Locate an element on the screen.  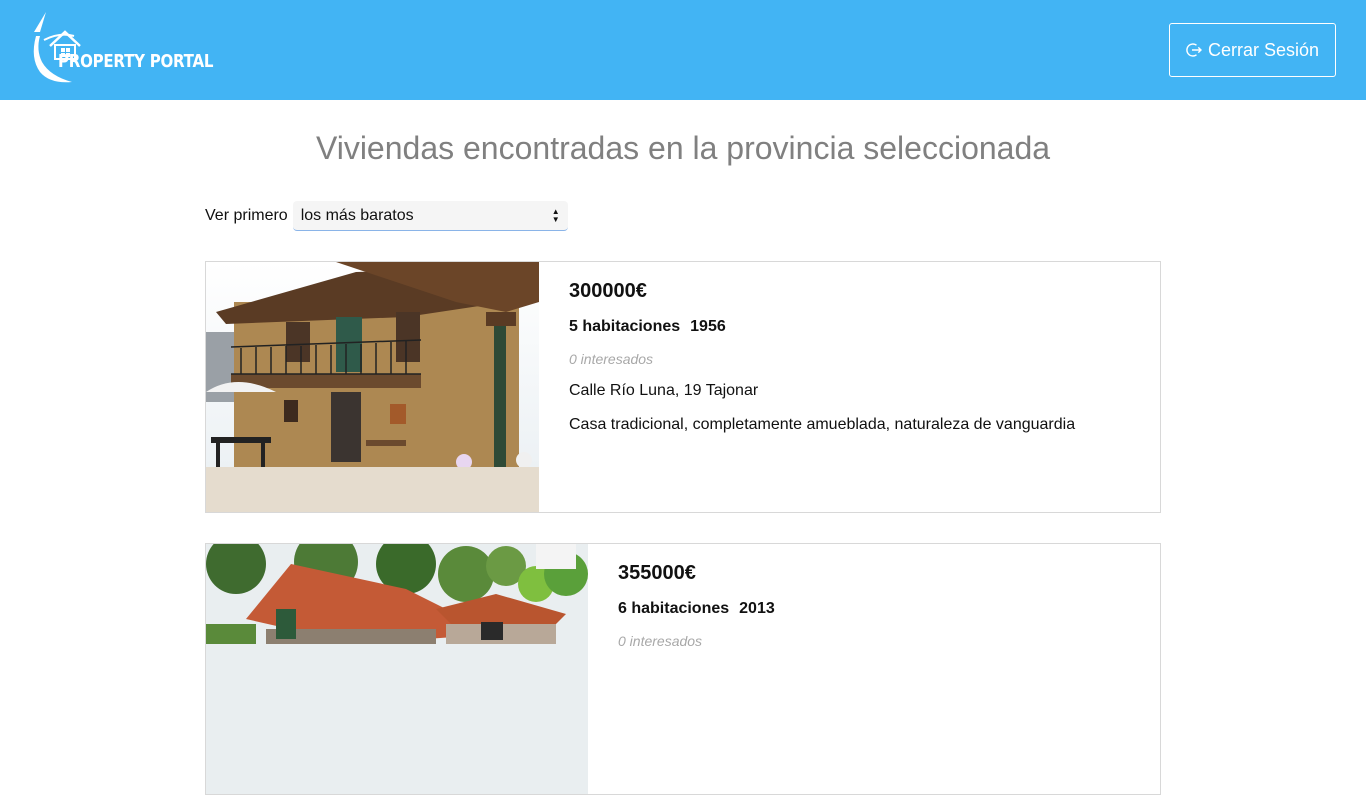
listing-year: 1956 is located at coordinates (708, 326).